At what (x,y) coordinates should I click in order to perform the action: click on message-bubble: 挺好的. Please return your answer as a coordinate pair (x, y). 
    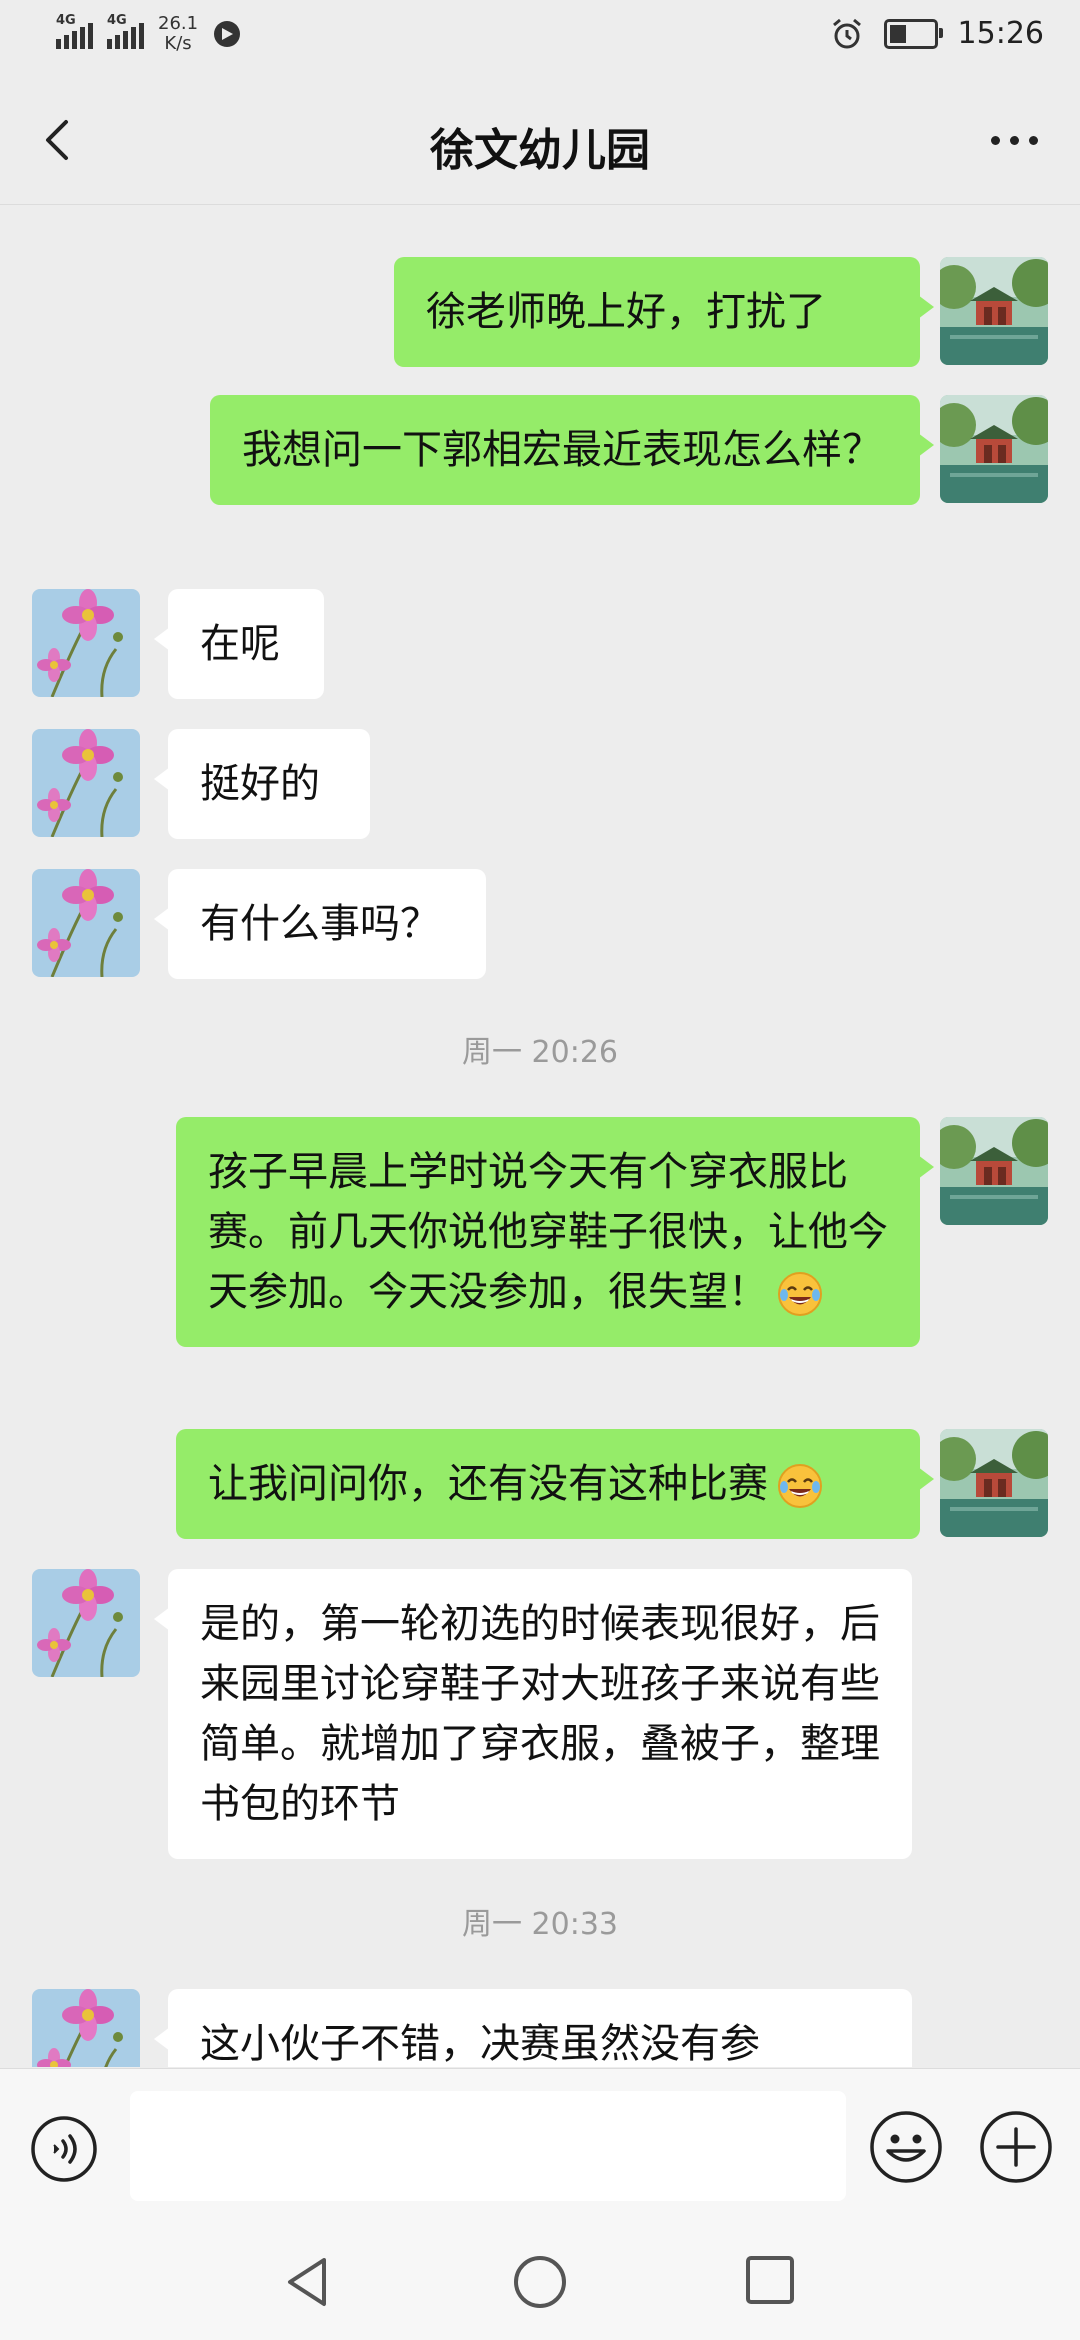
    Looking at the image, I should click on (262, 784).